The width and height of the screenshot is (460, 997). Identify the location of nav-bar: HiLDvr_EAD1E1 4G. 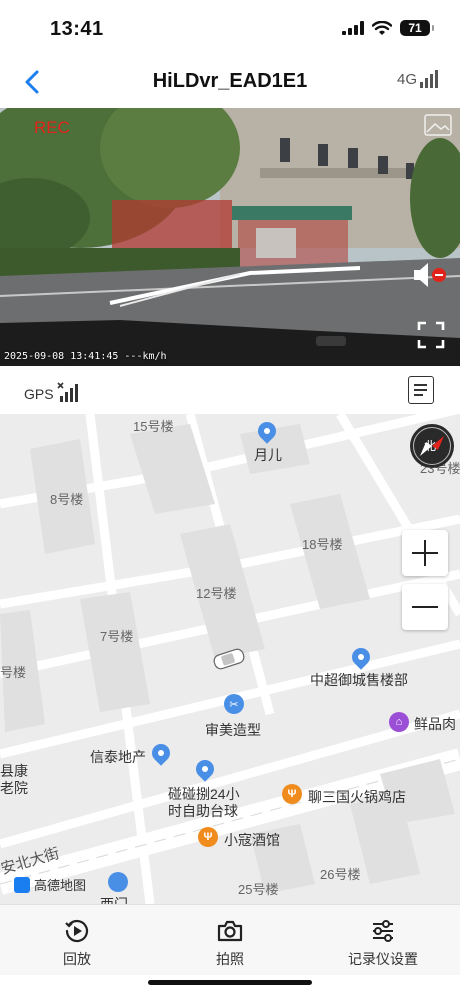
(230, 82).